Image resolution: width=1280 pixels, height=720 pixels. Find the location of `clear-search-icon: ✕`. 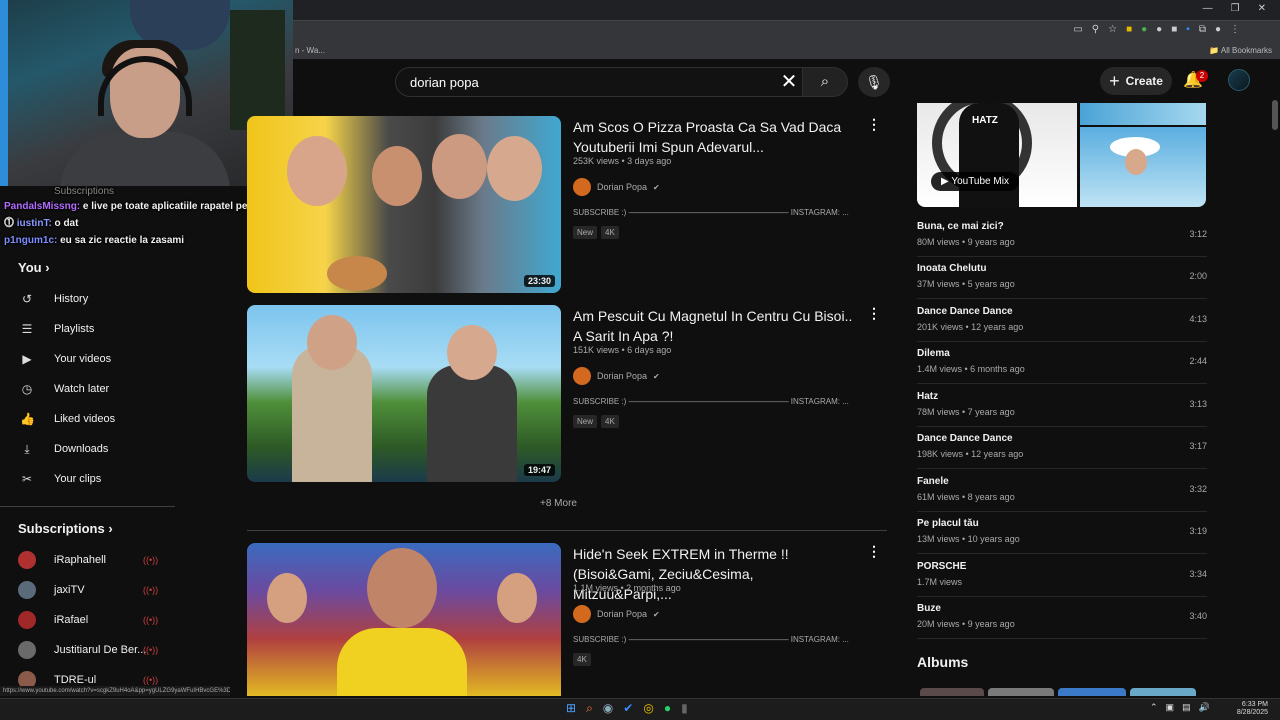

clear-search-icon: ✕ is located at coordinates (789, 82).